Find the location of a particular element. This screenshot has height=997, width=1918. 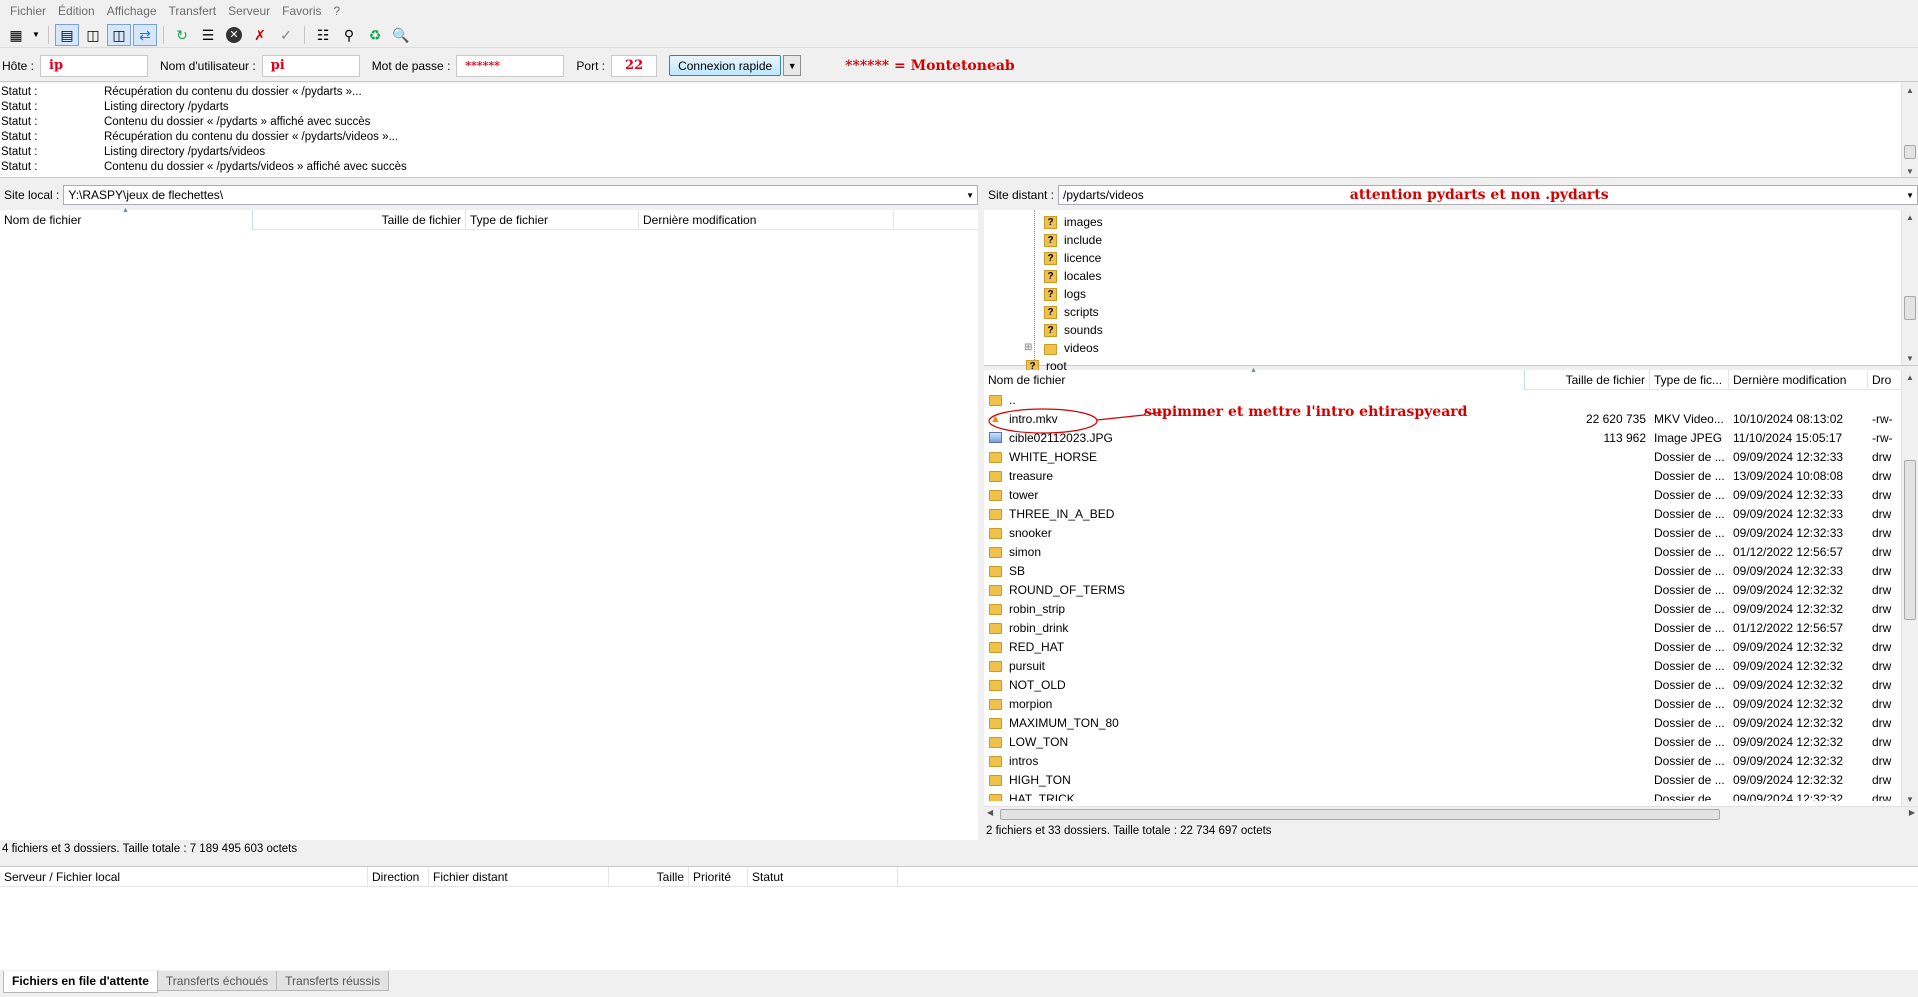

search-icon: 🔍 is located at coordinates (401, 35).